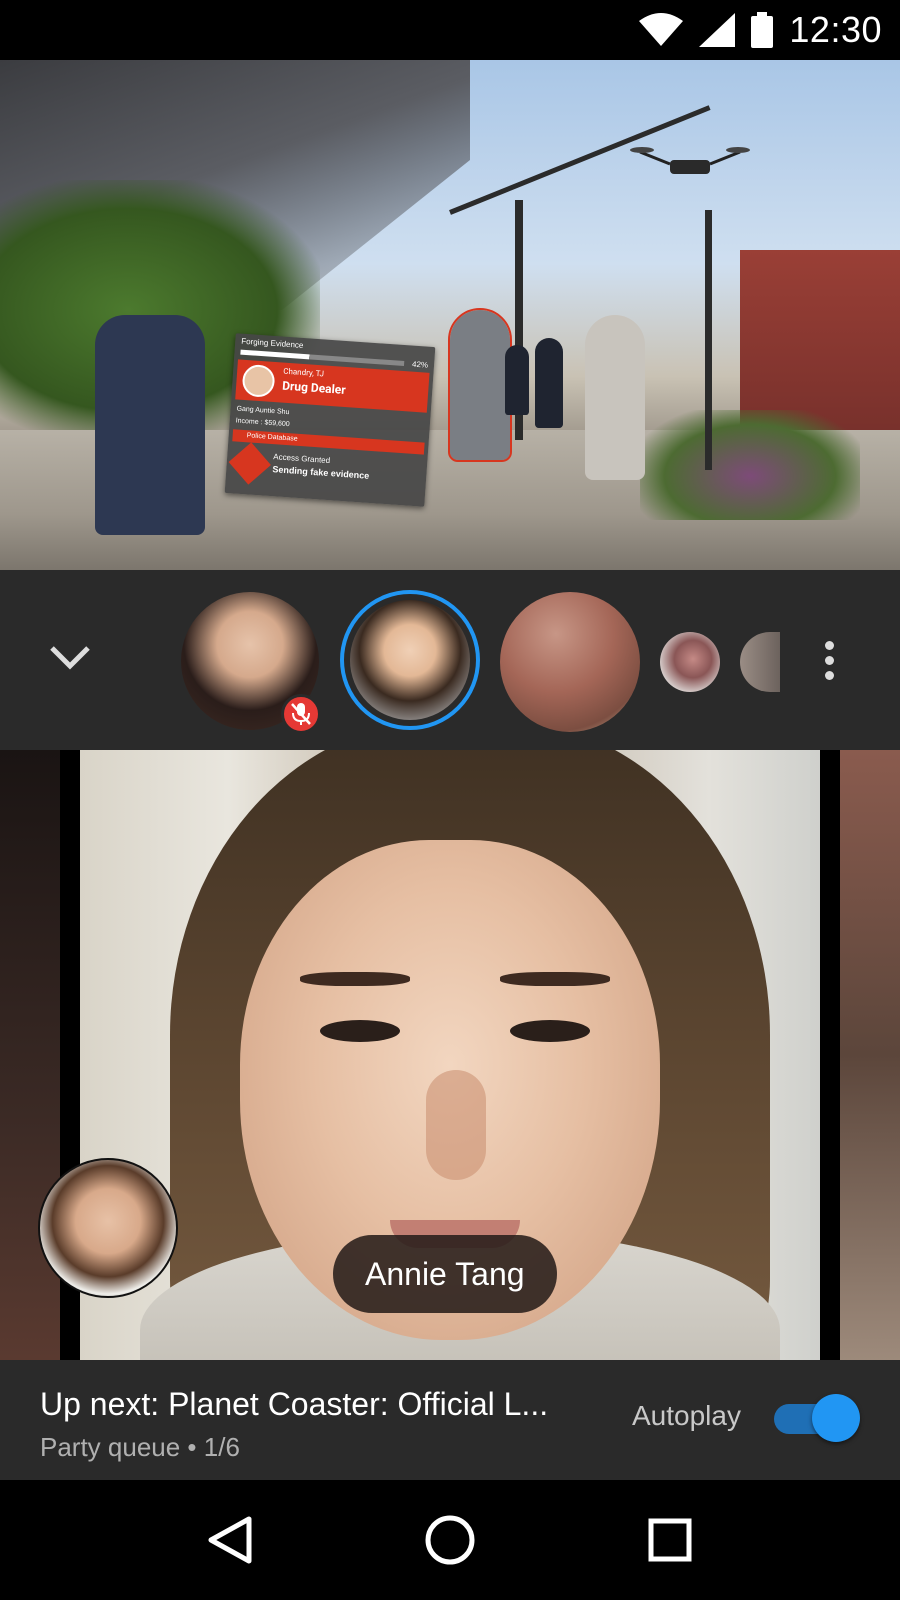  What do you see at coordinates (615, 397) in the screenshot?
I see `bystander-figure` at bounding box center [615, 397].